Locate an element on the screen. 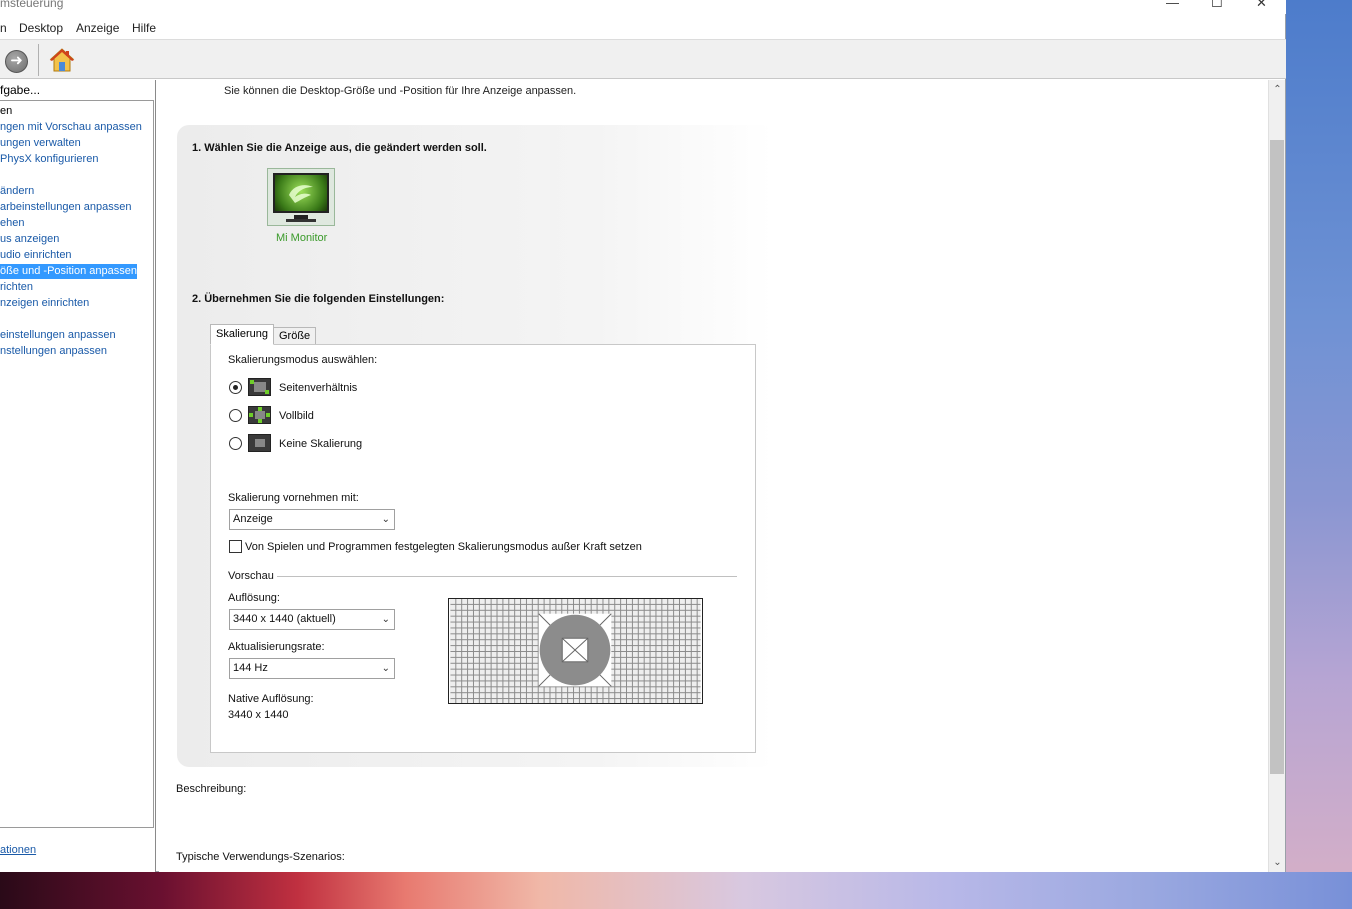 The image size is (1352, 909). tree-item: ngen mit Vorschau anpassen is located at coordinates (73, 127).